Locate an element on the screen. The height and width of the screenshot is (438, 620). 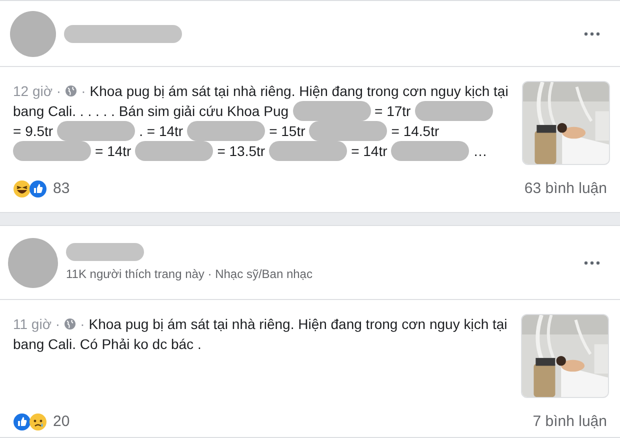
reaction-count: 83 is located at coordinates (61, 189).